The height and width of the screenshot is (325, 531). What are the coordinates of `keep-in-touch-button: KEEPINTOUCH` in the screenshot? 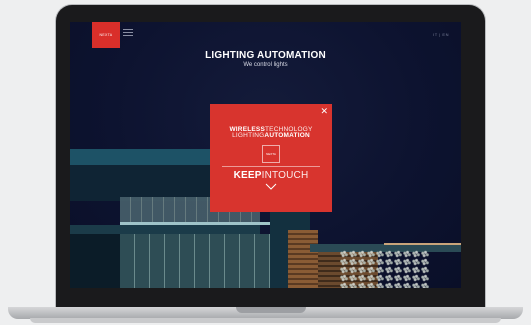 It's located at (271, 175).